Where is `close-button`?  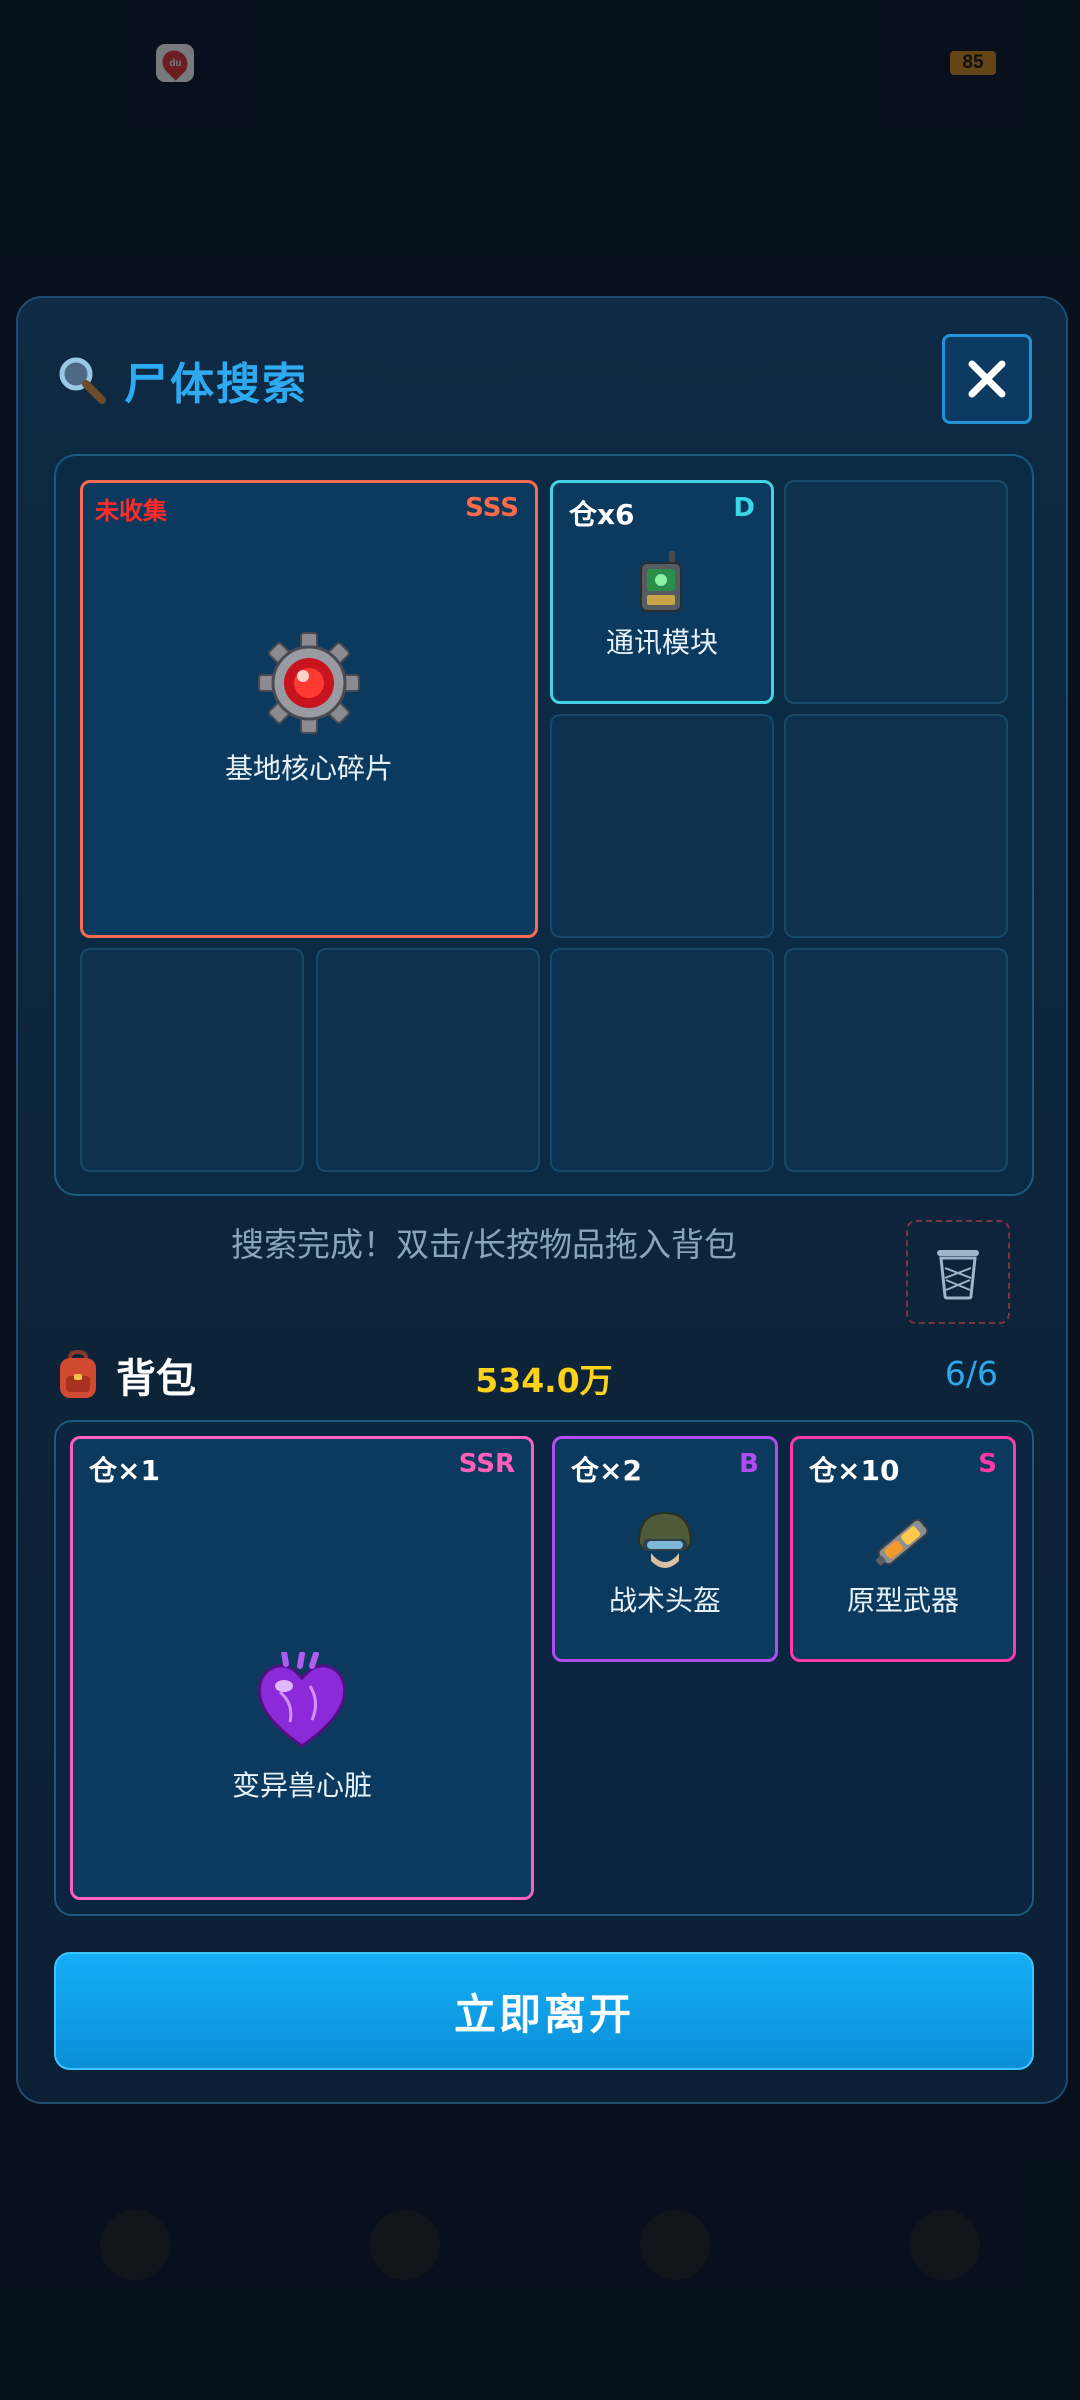
close-button is located at coordinates (987, 379).